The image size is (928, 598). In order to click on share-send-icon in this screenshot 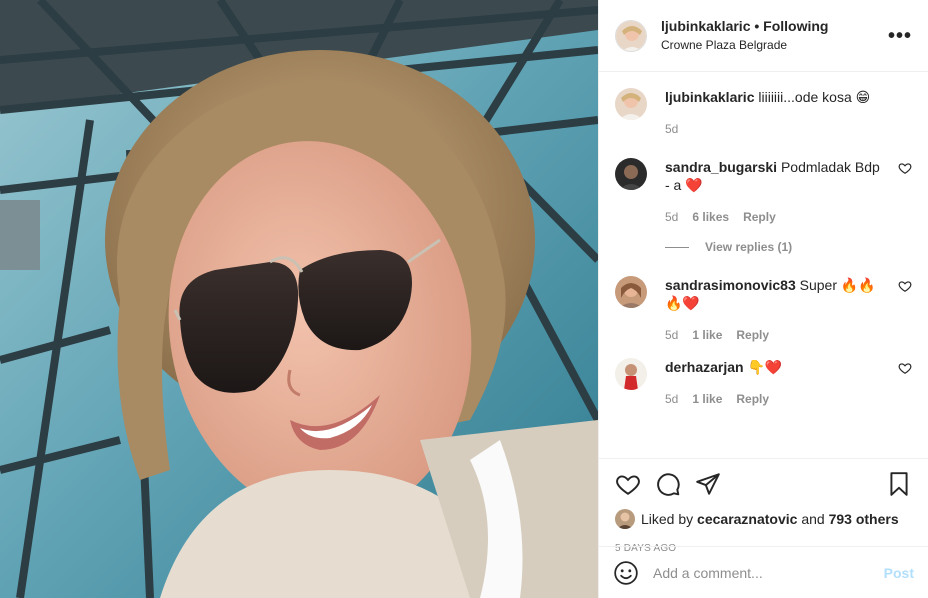, I will do `click(708, 484)`.